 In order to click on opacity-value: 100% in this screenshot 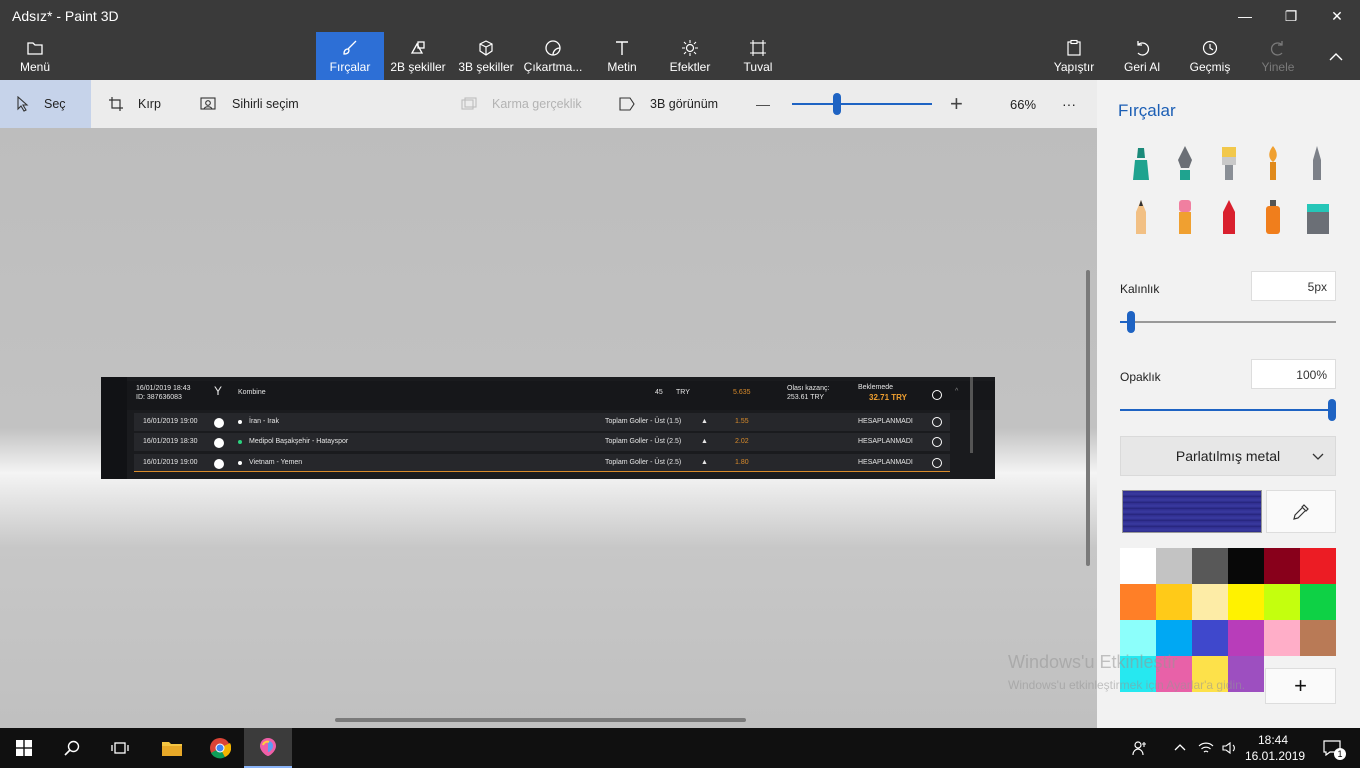, I will do `click(1311, 375)`.